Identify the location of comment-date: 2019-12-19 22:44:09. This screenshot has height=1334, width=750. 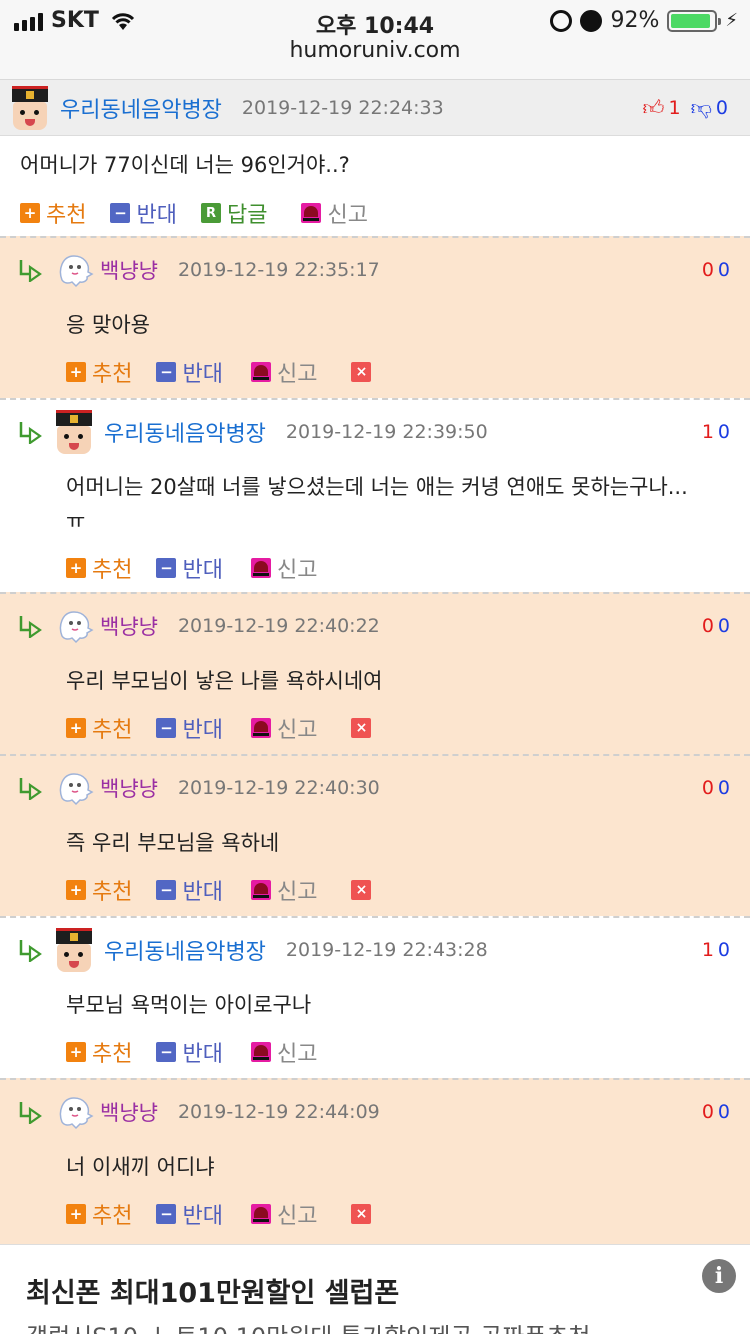
(278, 1112).